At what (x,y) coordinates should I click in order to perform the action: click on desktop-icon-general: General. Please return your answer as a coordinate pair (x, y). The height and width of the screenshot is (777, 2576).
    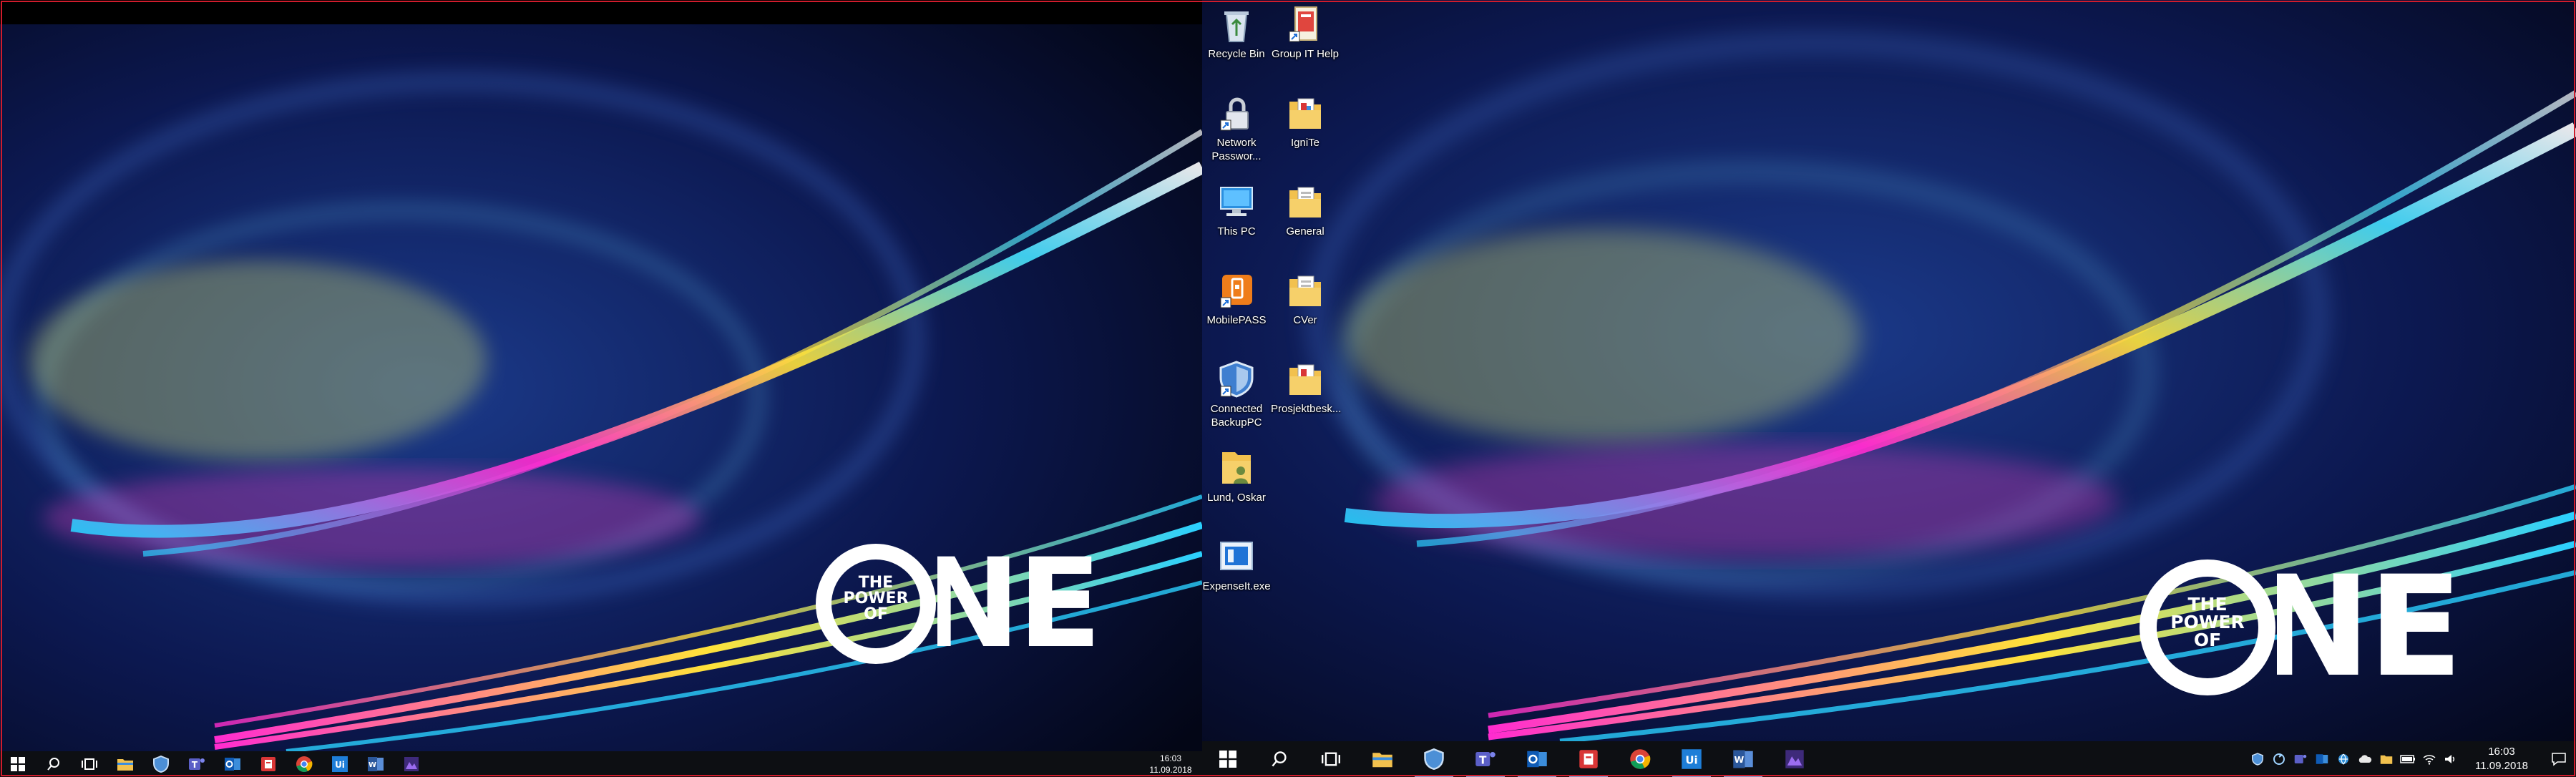
    Looking at the image, I should click on (1305, 210).